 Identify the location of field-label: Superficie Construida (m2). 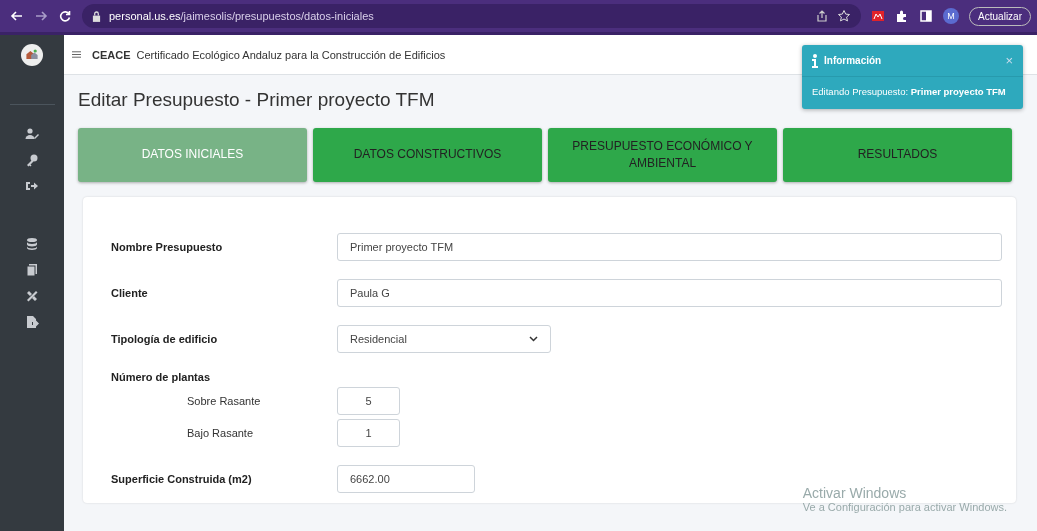
(182, 479).